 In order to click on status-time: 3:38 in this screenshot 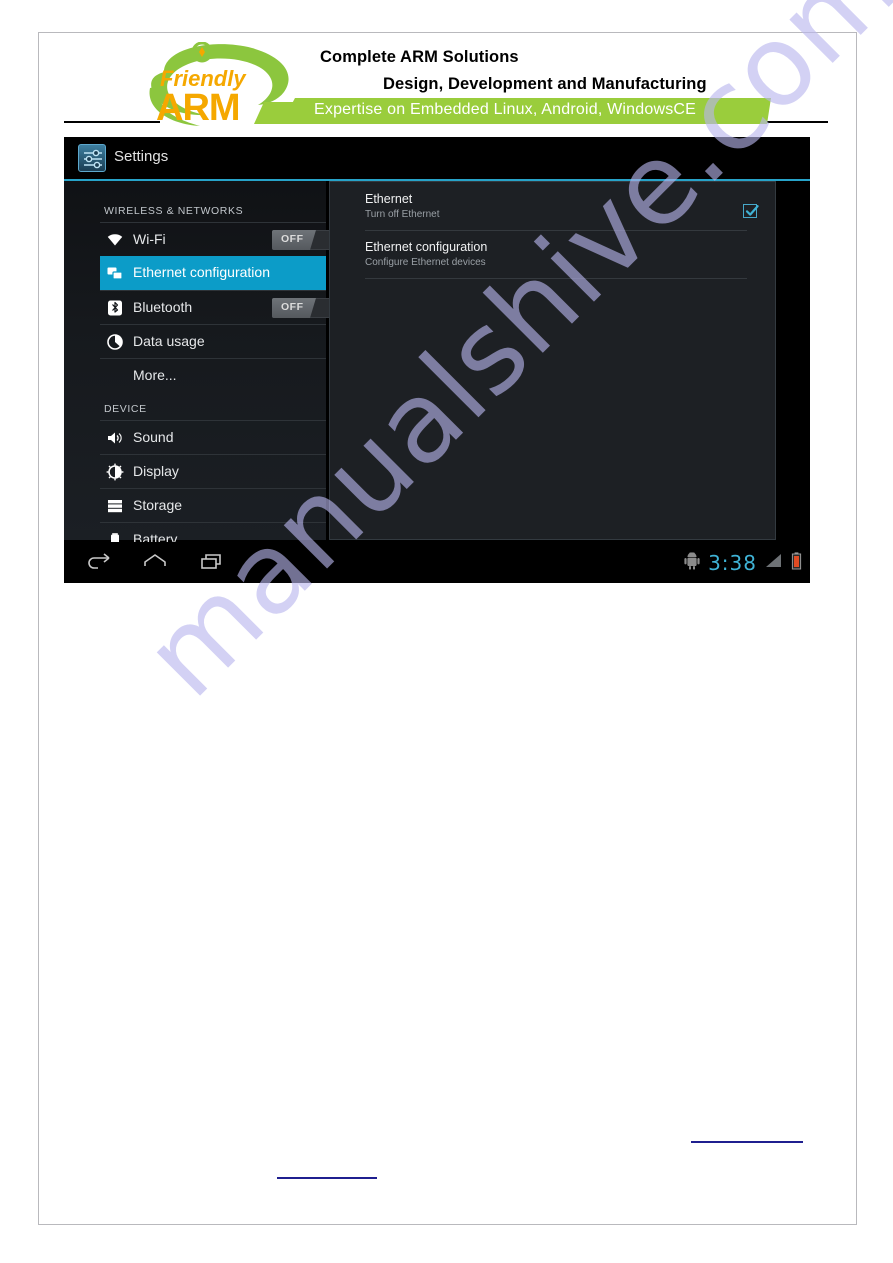, I will do `click(732, 563)`.